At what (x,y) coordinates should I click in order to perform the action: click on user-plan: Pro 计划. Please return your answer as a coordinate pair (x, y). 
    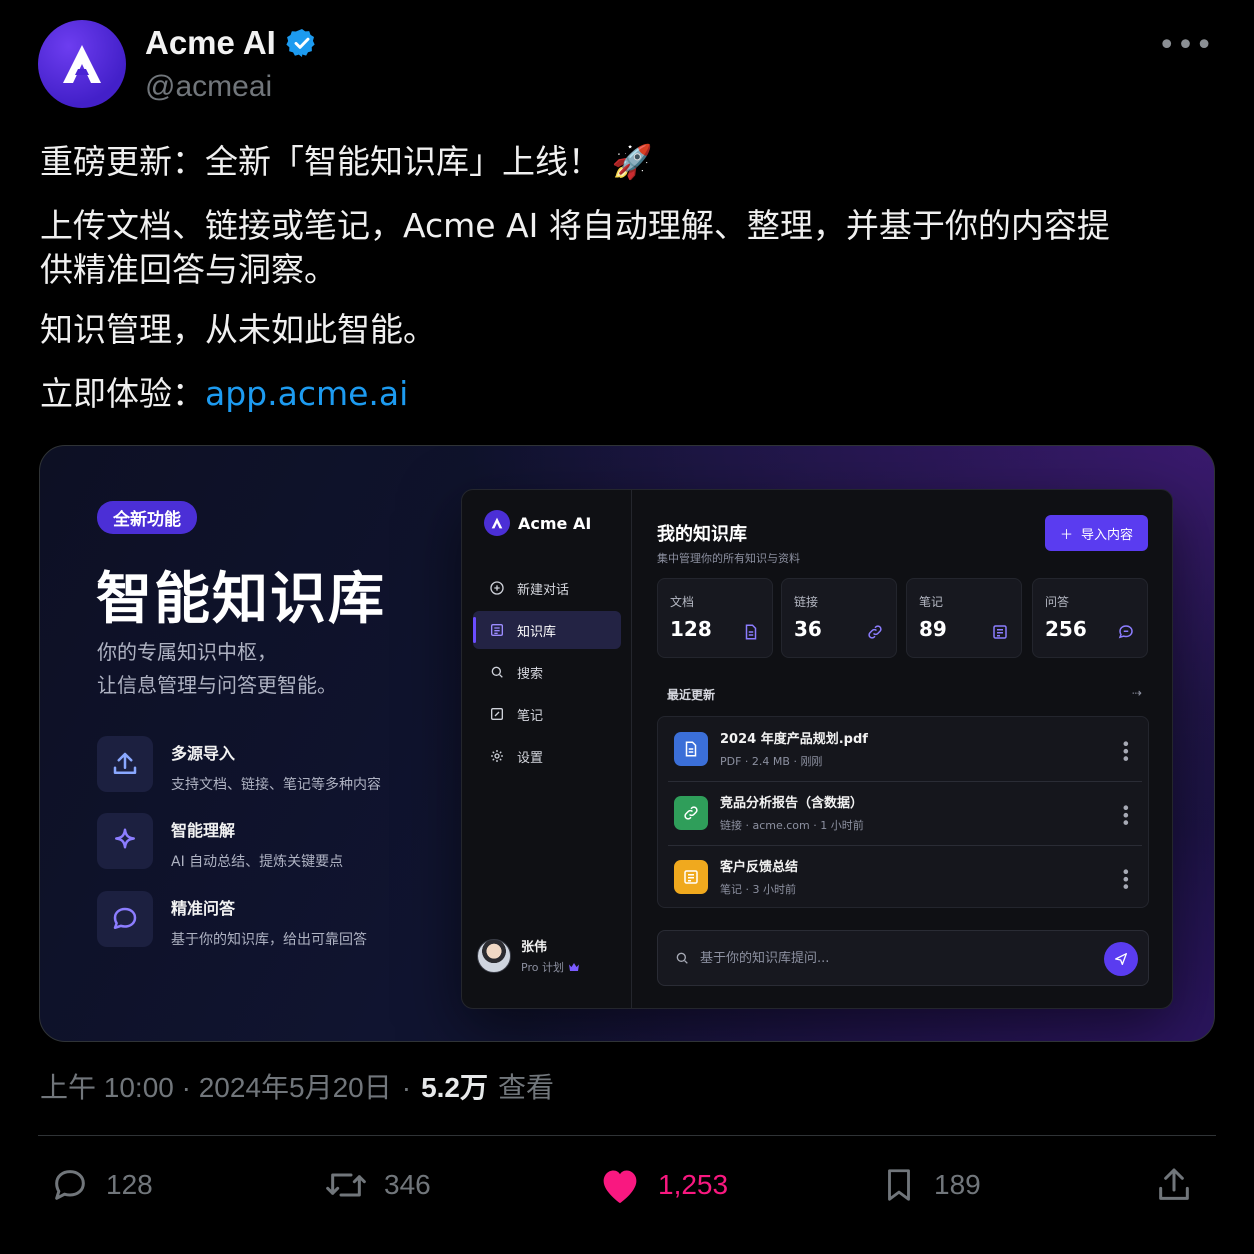
    Looking at the image, I should click on (550, 967).